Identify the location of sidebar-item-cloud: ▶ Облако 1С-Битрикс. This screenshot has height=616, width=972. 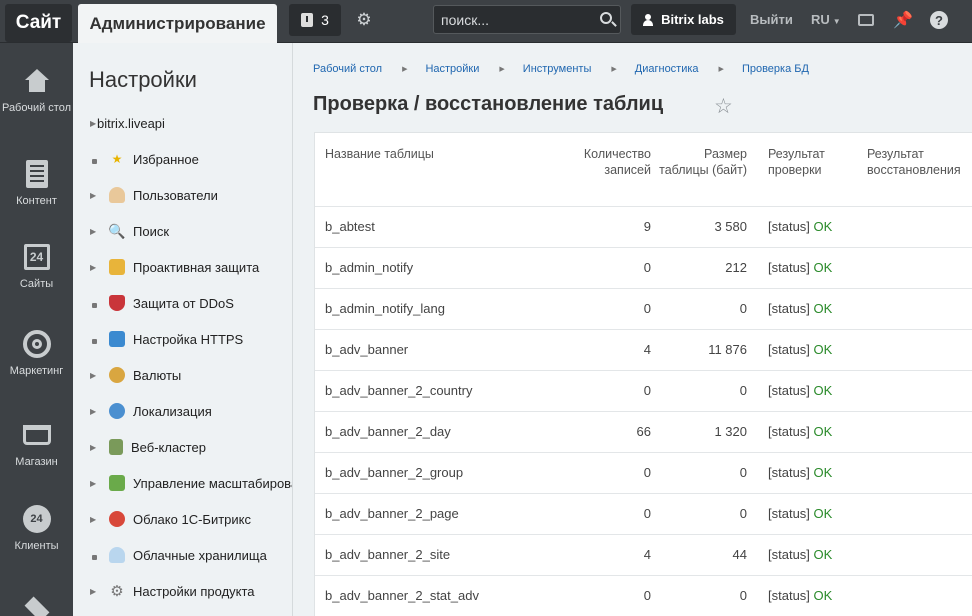
(182, 519).